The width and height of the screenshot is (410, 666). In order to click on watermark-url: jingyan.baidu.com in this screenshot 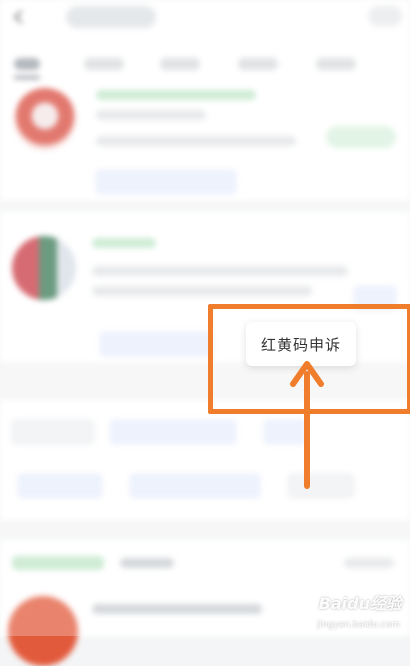, I will do `click(358, 625)`.